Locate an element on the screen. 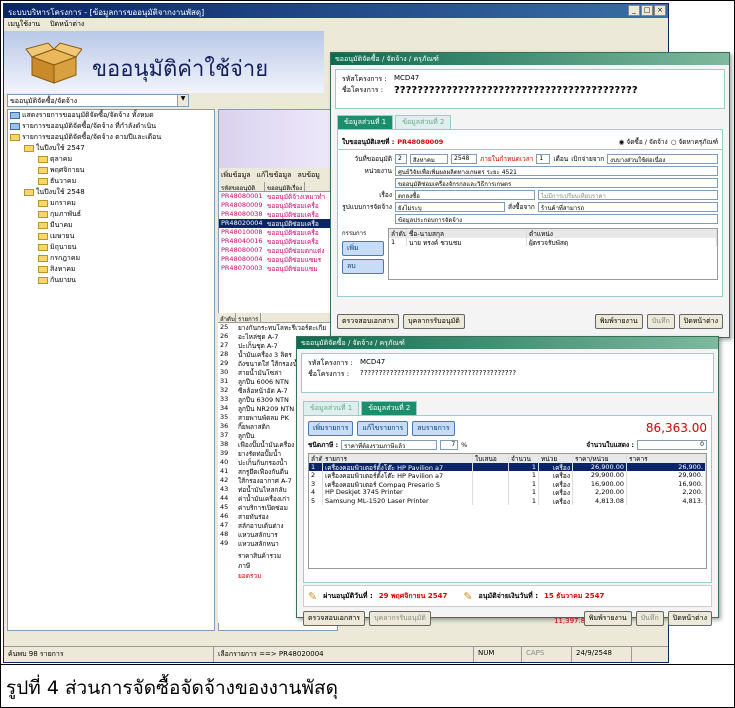 The height and width of the screenshot is (708, 735). approver-button-2: บุคลากรรับอนุมัติ is located at coordinates (400, 618).